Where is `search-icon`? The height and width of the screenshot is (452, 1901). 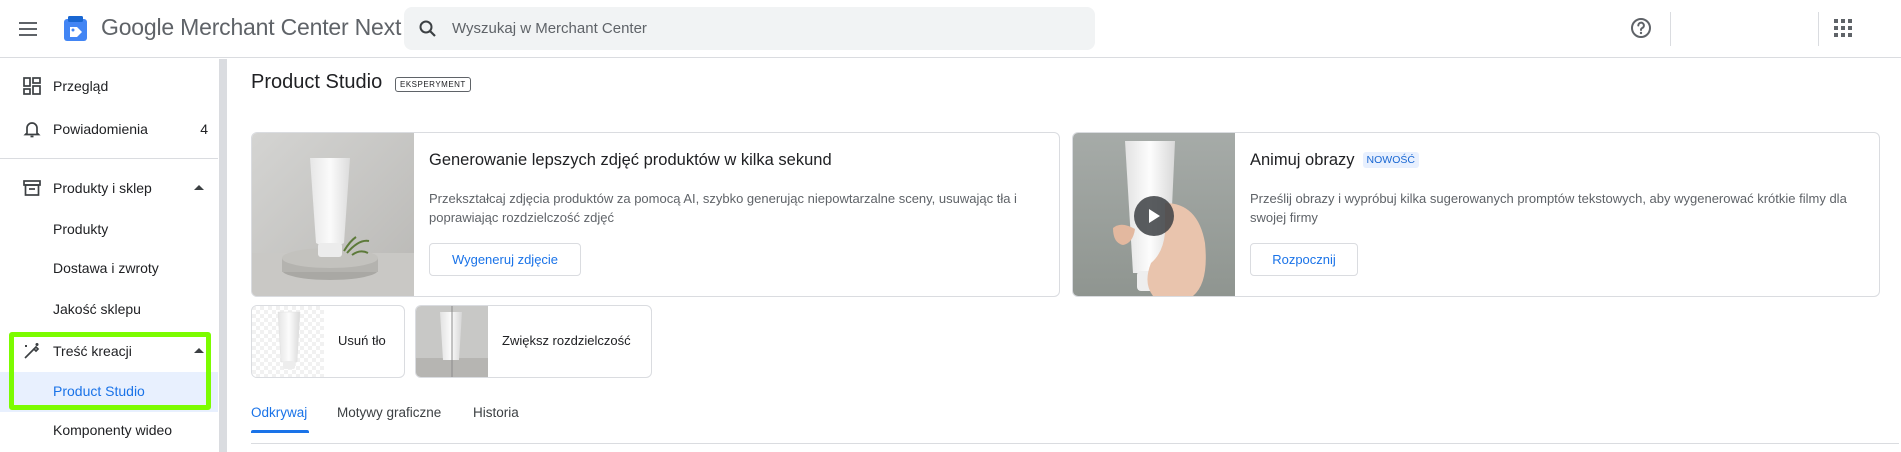
search-icon is located at coordinates (428, 29).